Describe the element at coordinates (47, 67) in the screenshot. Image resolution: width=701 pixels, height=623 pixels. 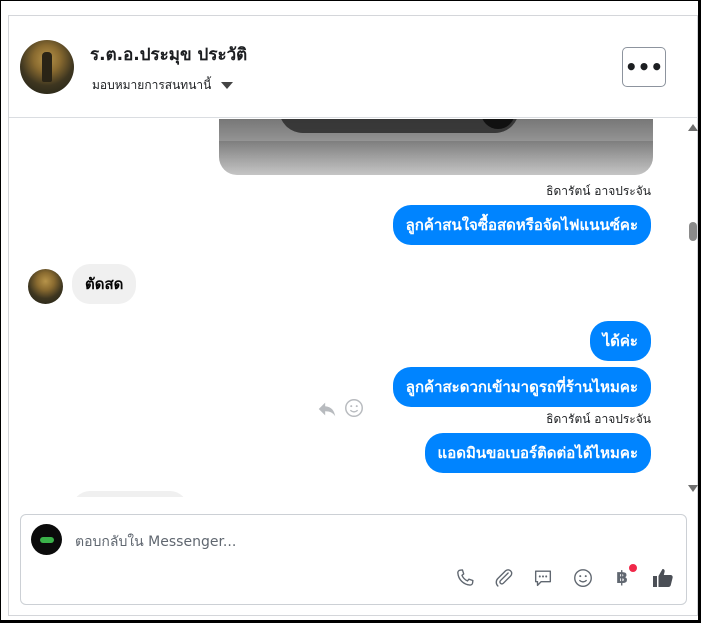
I see `contact-avatar` at that location.